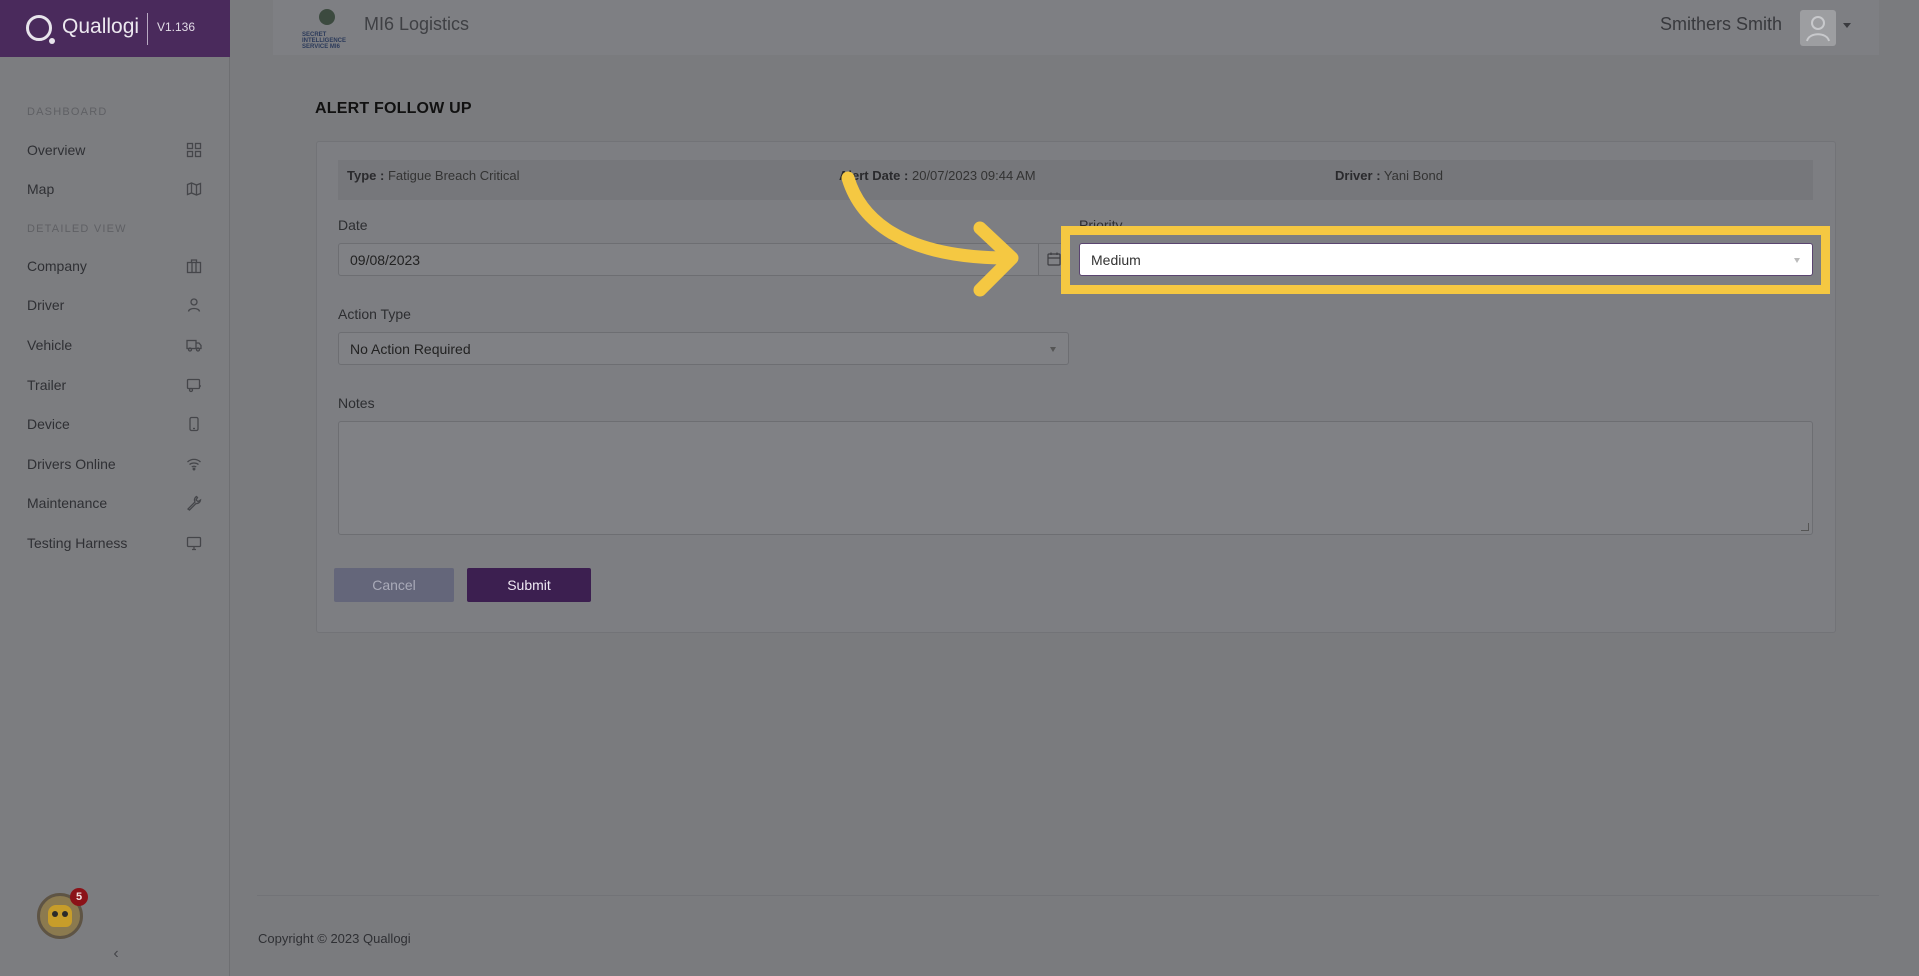 The height and width of the screenshot is (976, 1919). I want to click on action-type-label: Action Type, so click(374, 314).